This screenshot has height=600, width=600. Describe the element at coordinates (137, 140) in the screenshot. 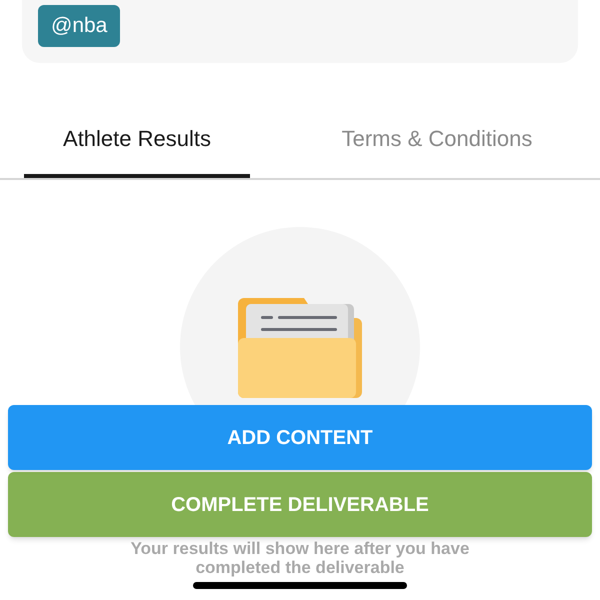

I see `tab: Athlete Results` at that location.